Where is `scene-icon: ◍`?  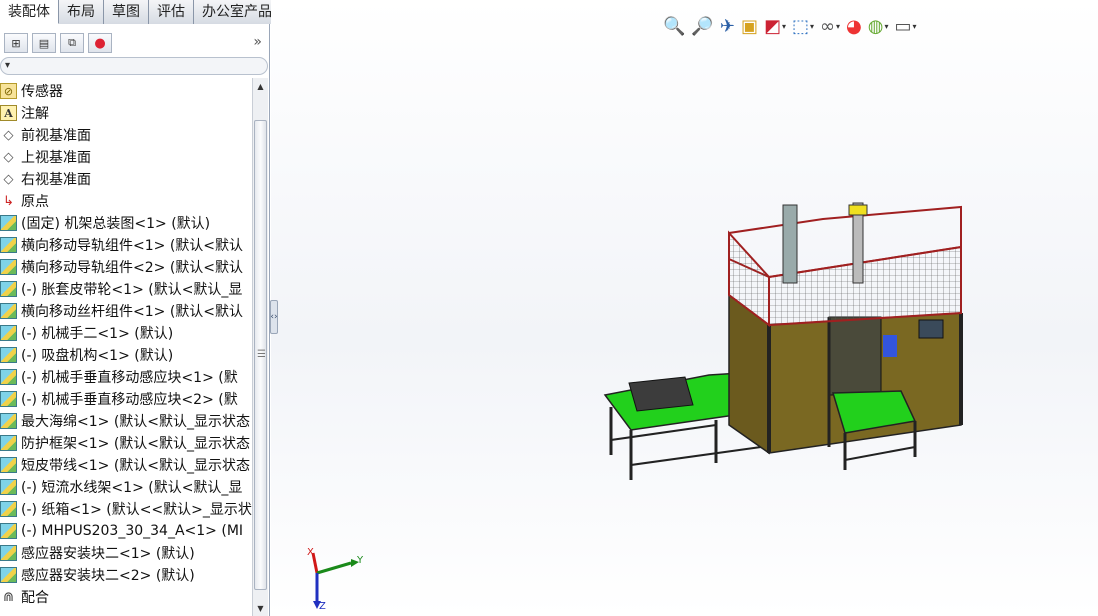 scene-icon: ◍ is located at coordinates (875, 26).